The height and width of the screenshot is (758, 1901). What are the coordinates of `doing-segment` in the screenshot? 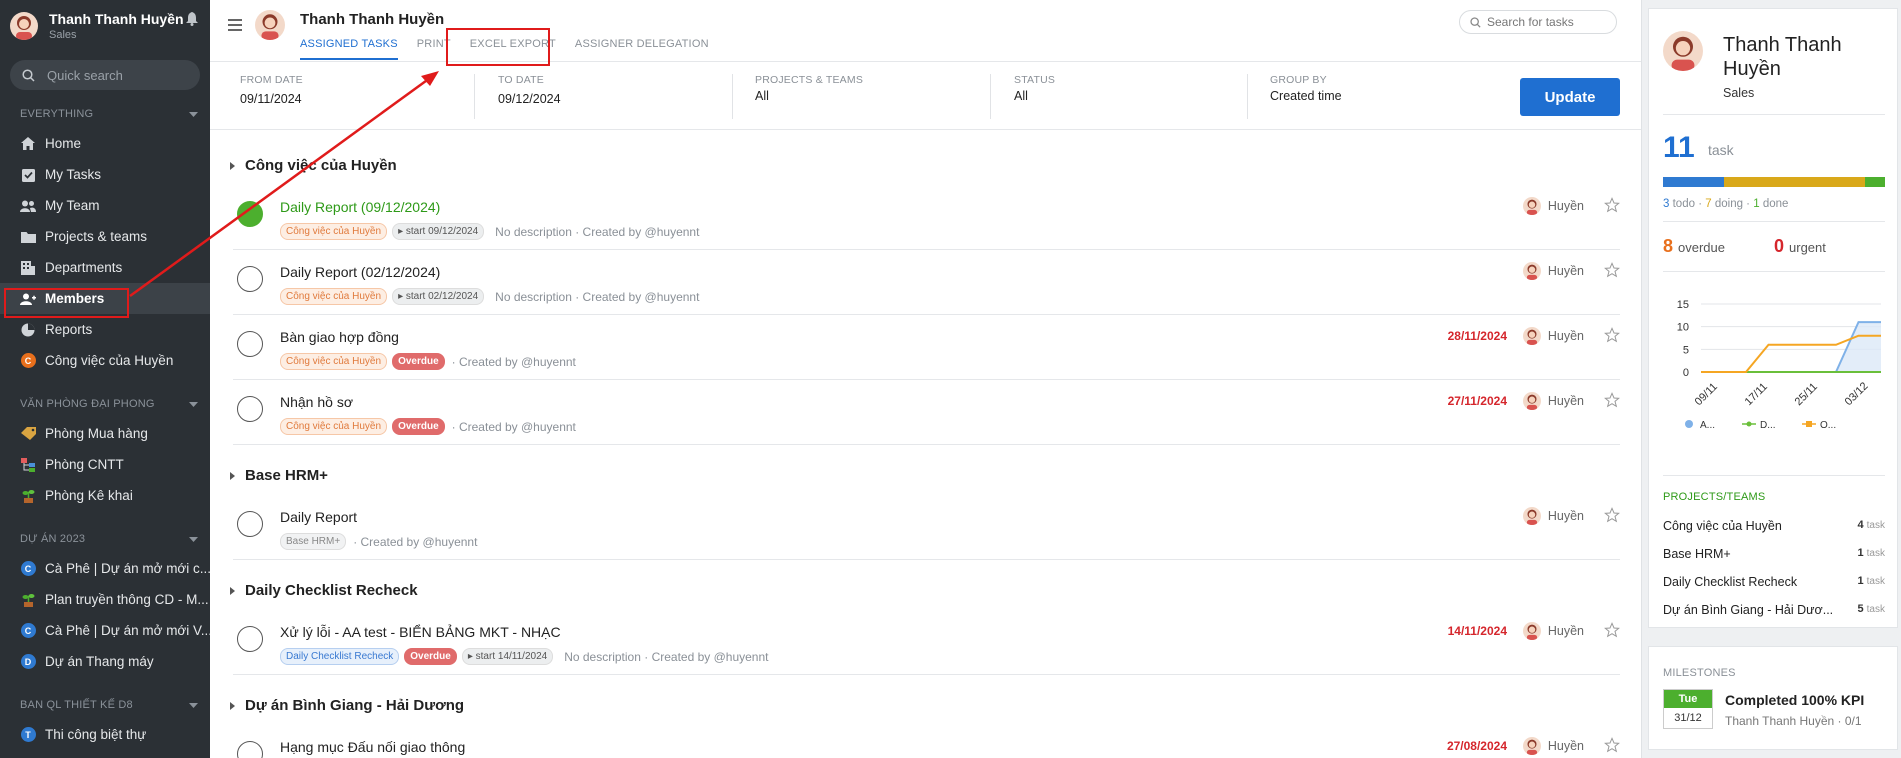 It's located at (1794, 182).